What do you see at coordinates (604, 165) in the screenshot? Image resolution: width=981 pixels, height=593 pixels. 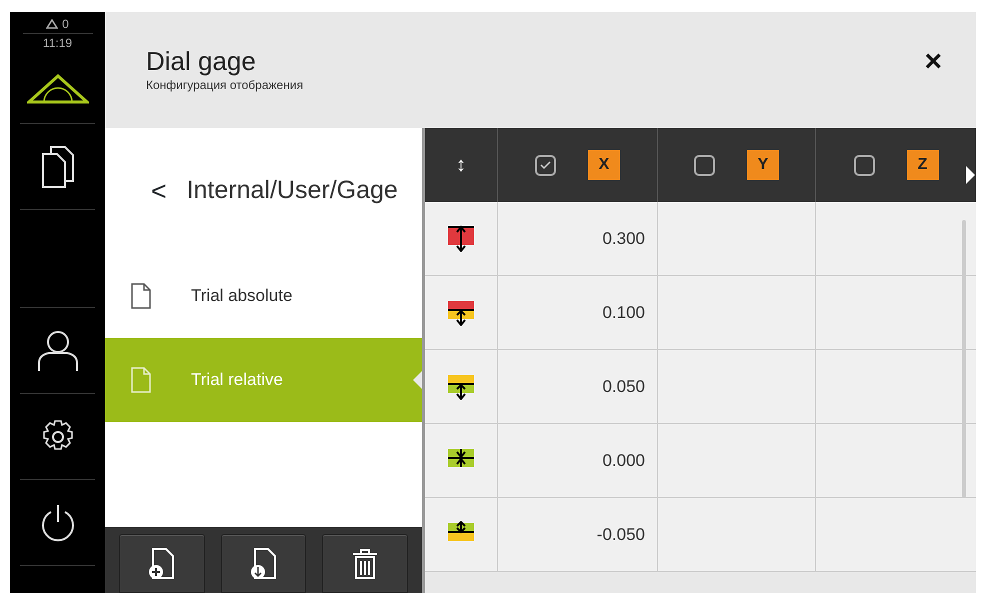 I see `axis-label: X` at bounding box center [604, 165].